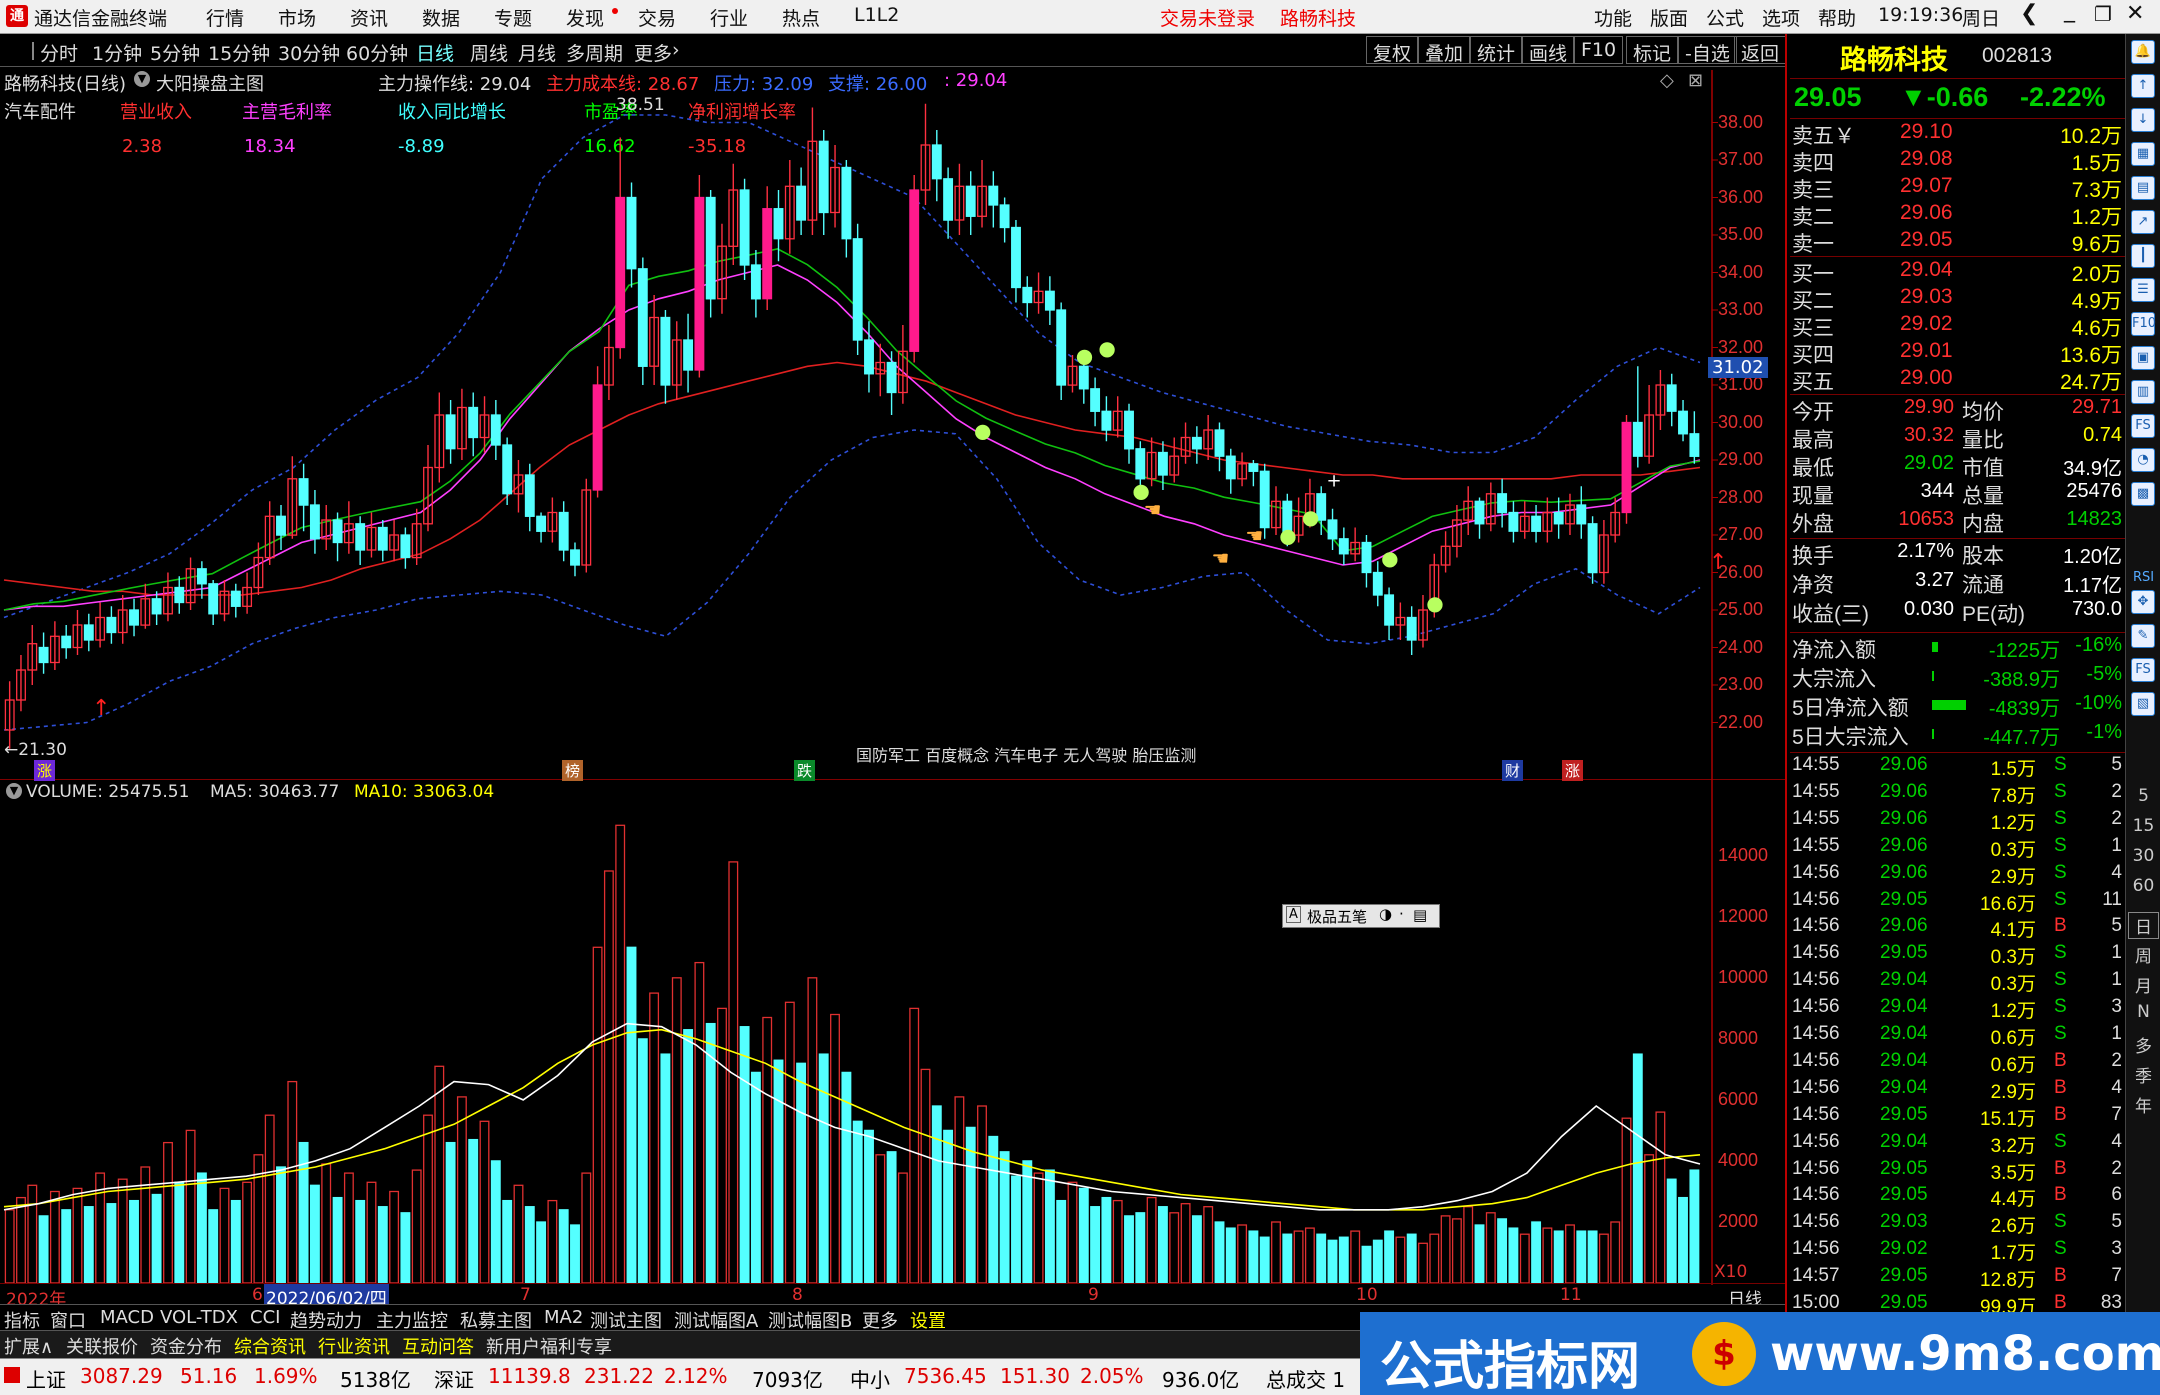  What do you see at coordinates (1548, 50) in the screenshot?
I see `btn-huaxian: 画线` at bounding box center [1548, 50].